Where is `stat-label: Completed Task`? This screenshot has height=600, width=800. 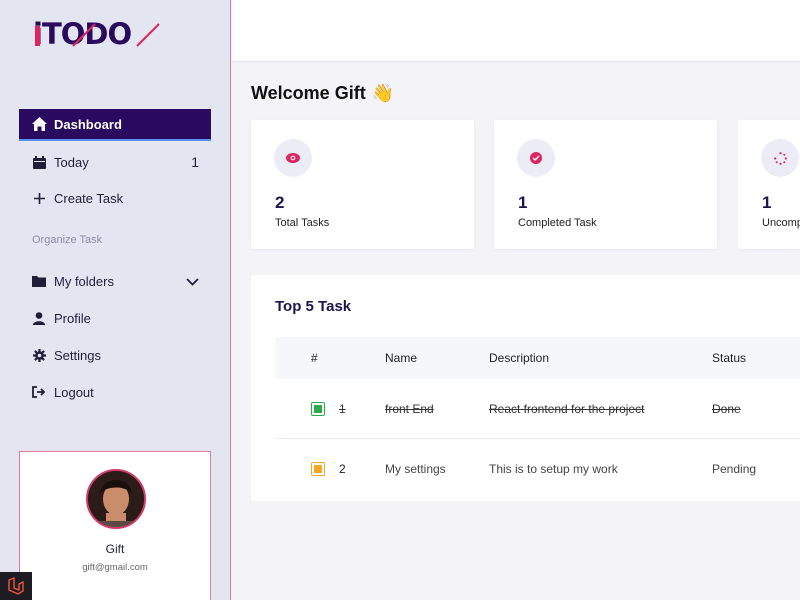
stat-label: Completed Task is located at coordinates (557, 223).